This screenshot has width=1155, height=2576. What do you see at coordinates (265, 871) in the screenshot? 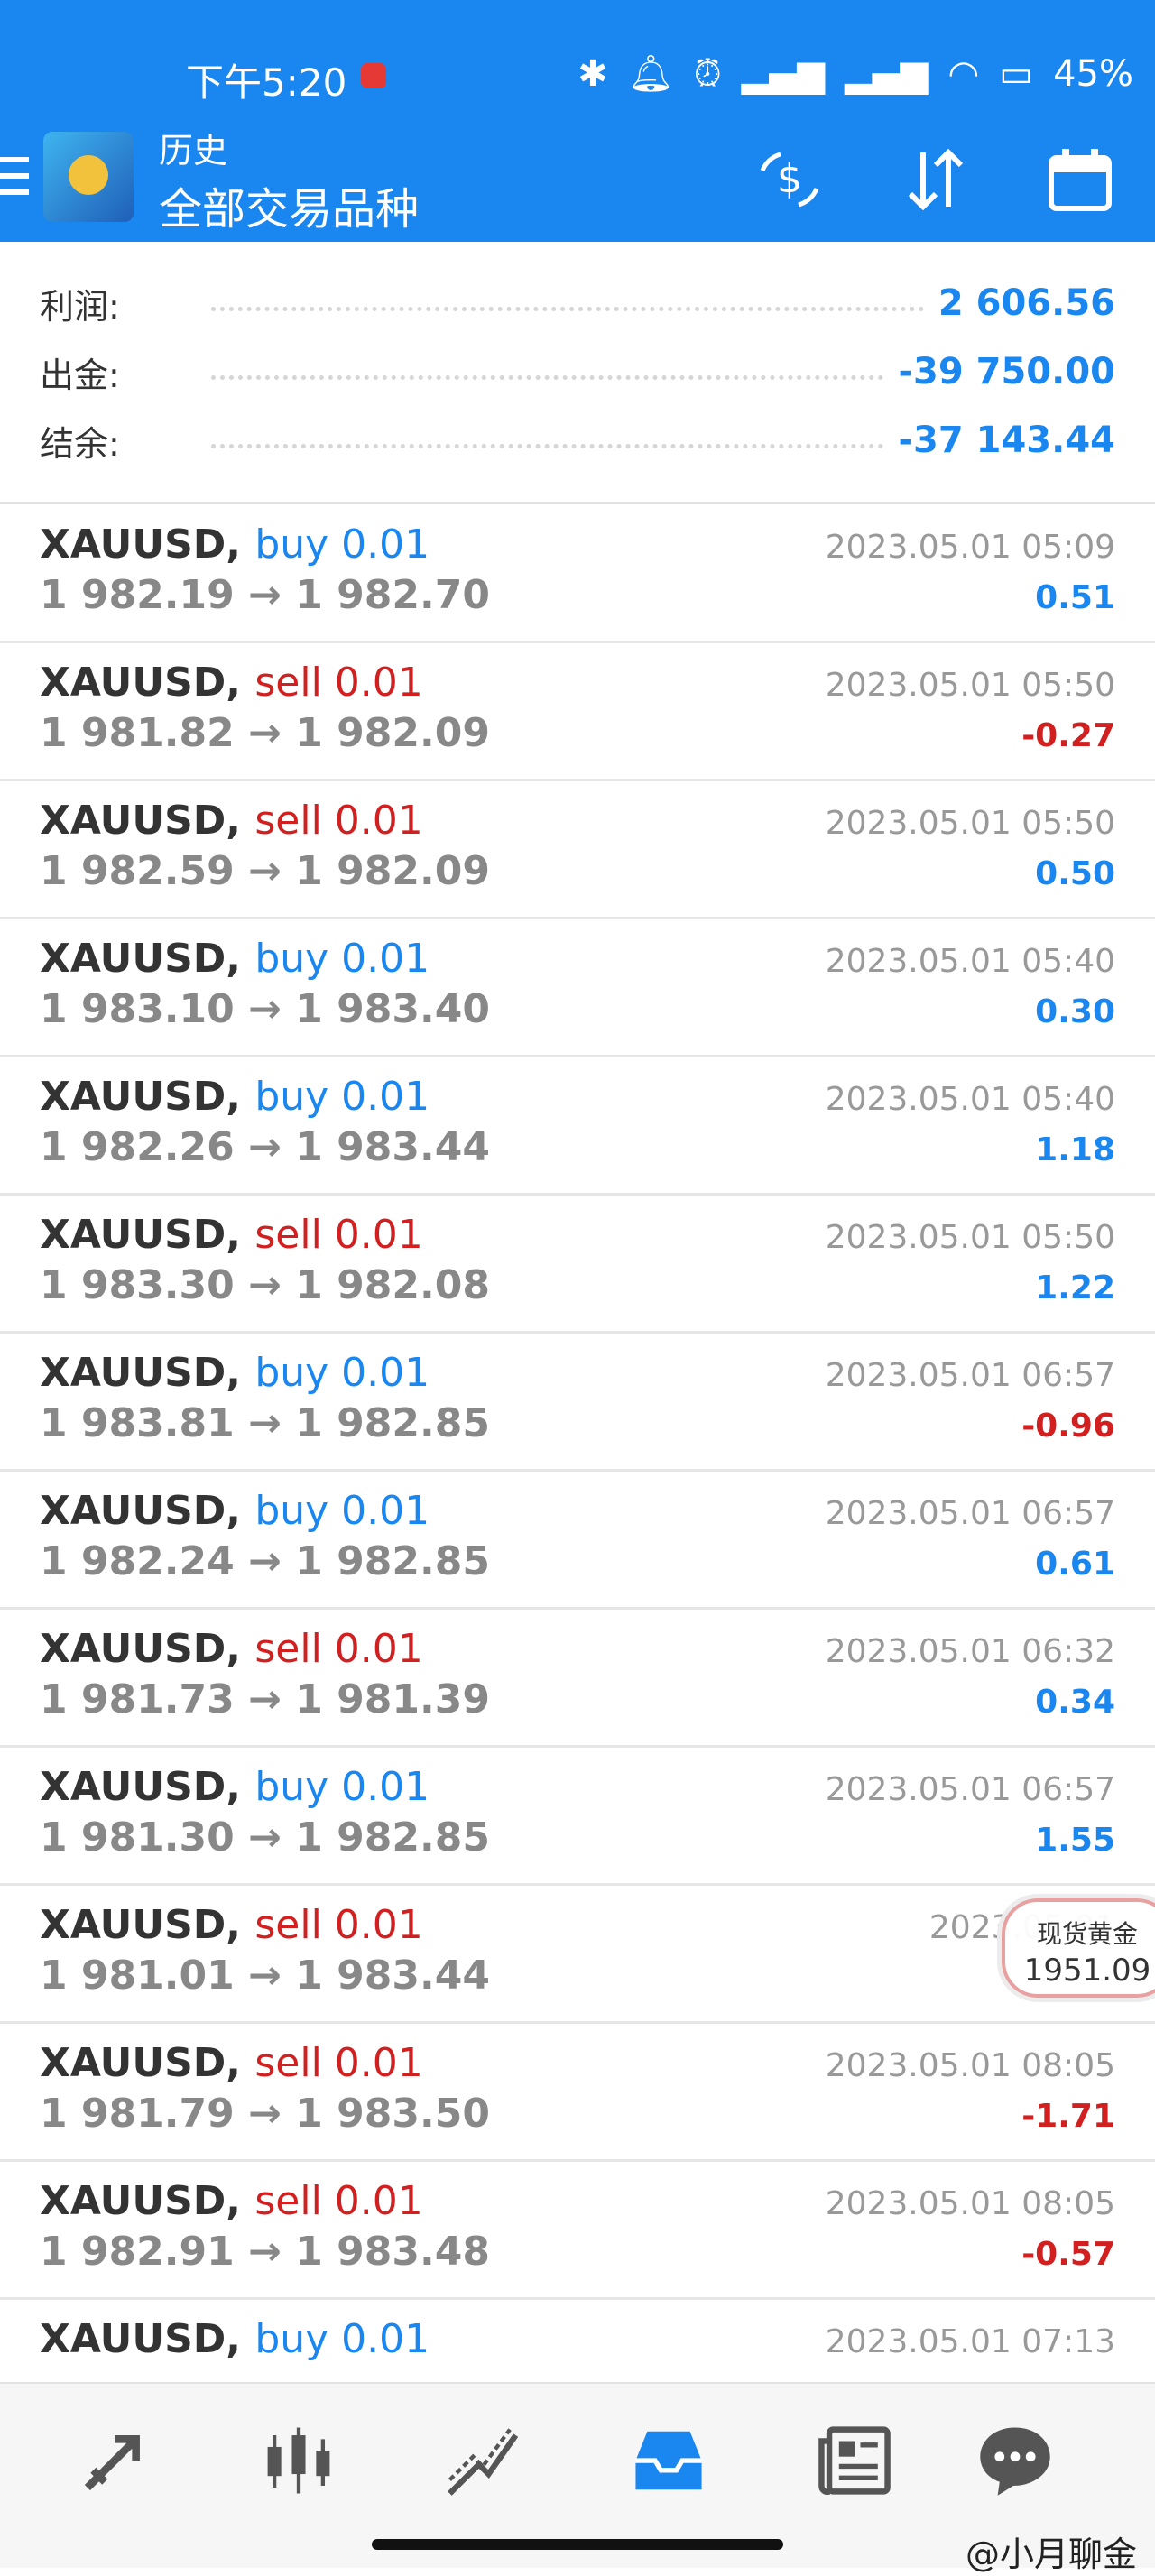
I see `trade-prices: 1 982.59 → 1 982.09` at bounding box center [265, 871].